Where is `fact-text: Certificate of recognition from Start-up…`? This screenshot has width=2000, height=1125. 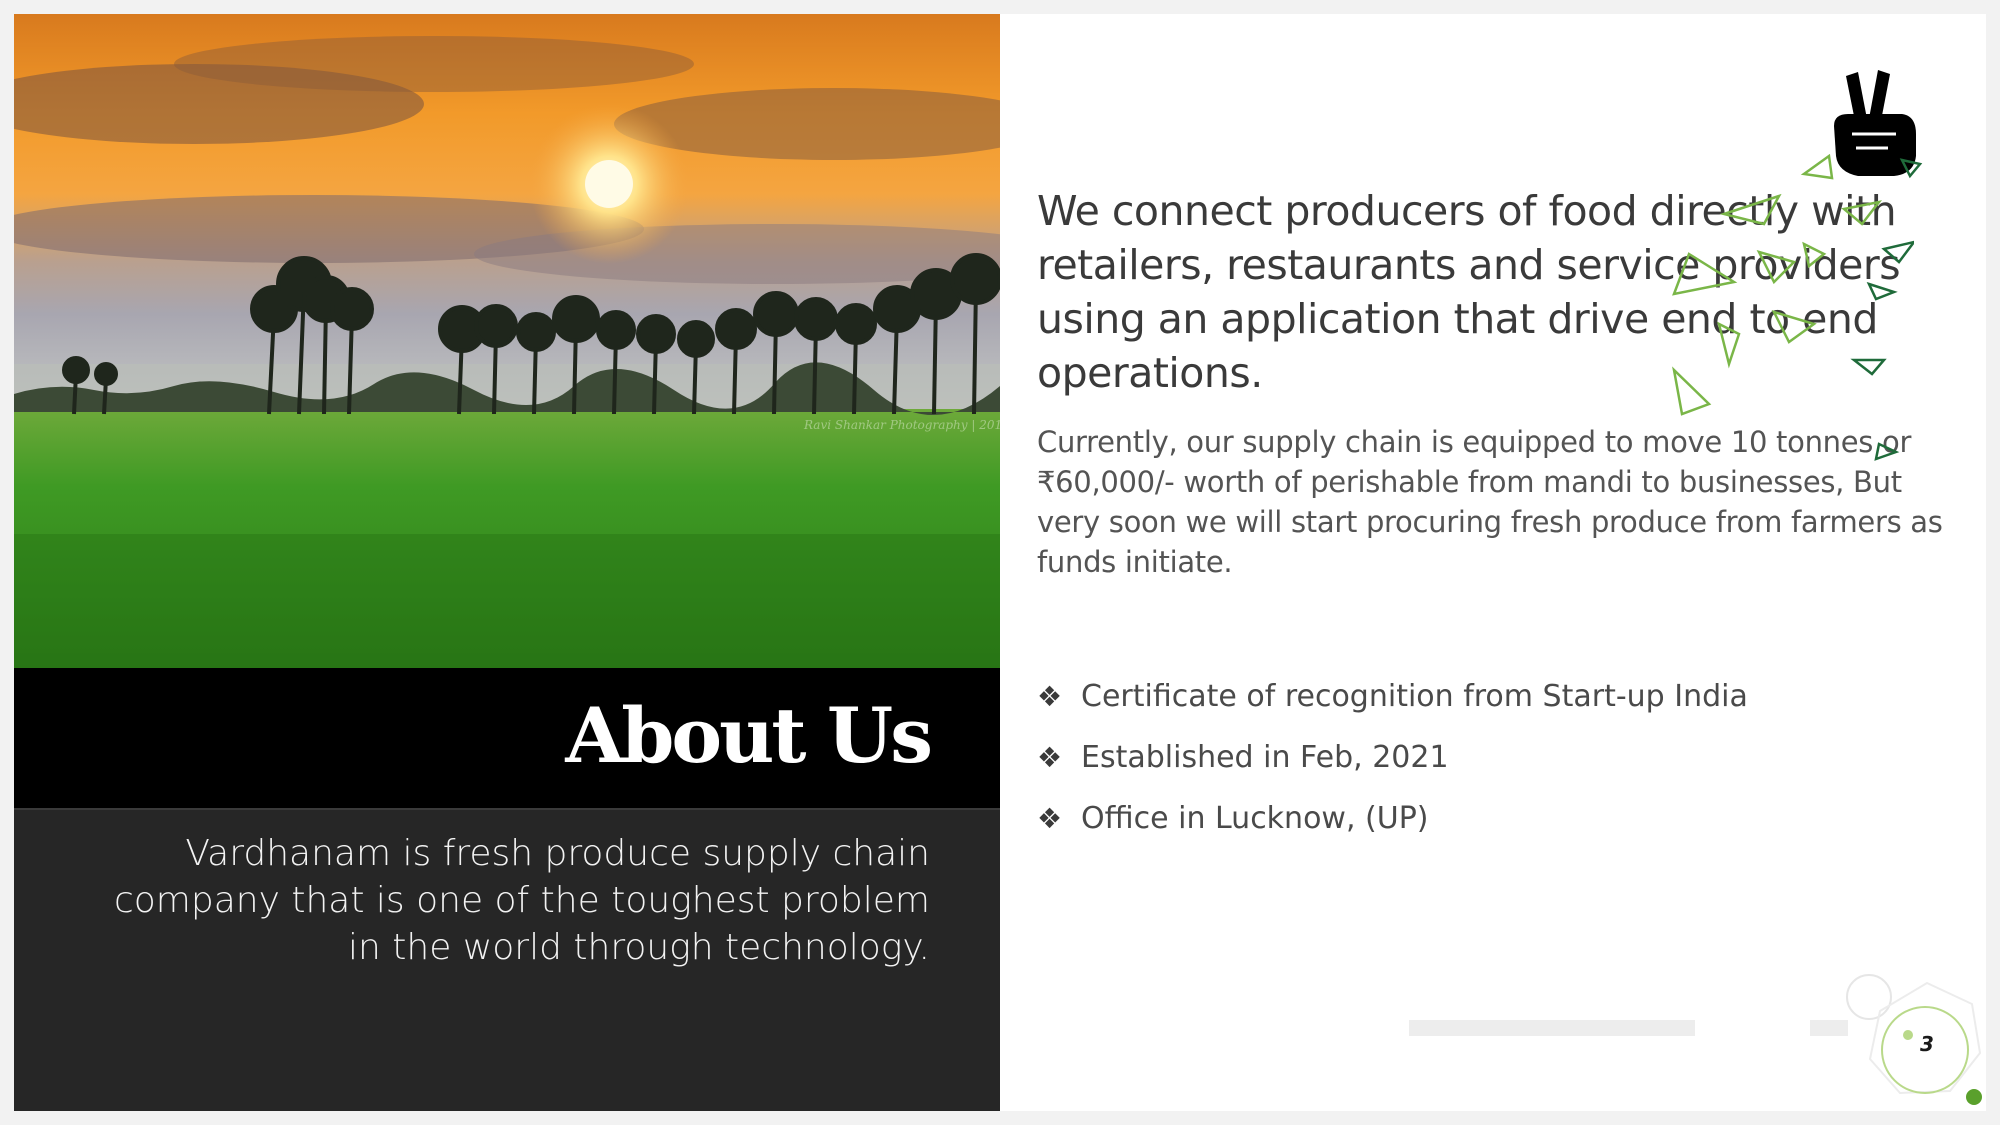 fact-text: Certificate of recognition from Start-up… is located at coordinates (1414, 696).